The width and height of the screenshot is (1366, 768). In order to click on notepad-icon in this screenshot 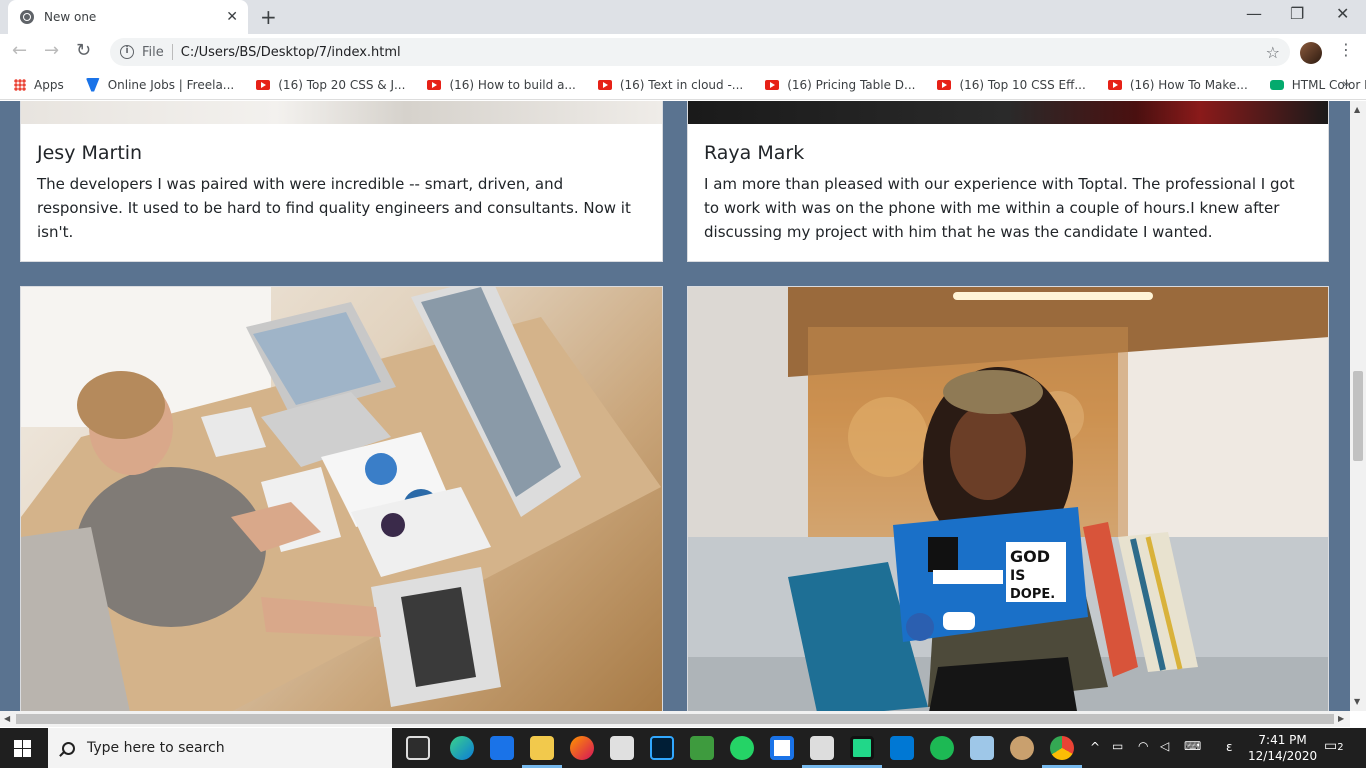, I will do `click(982, 748)`.